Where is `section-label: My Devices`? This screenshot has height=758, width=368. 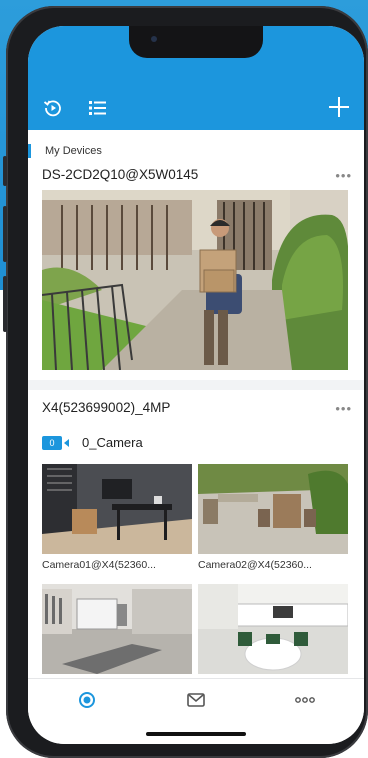 section-label: My Devices is located at coordinates (65, 151).